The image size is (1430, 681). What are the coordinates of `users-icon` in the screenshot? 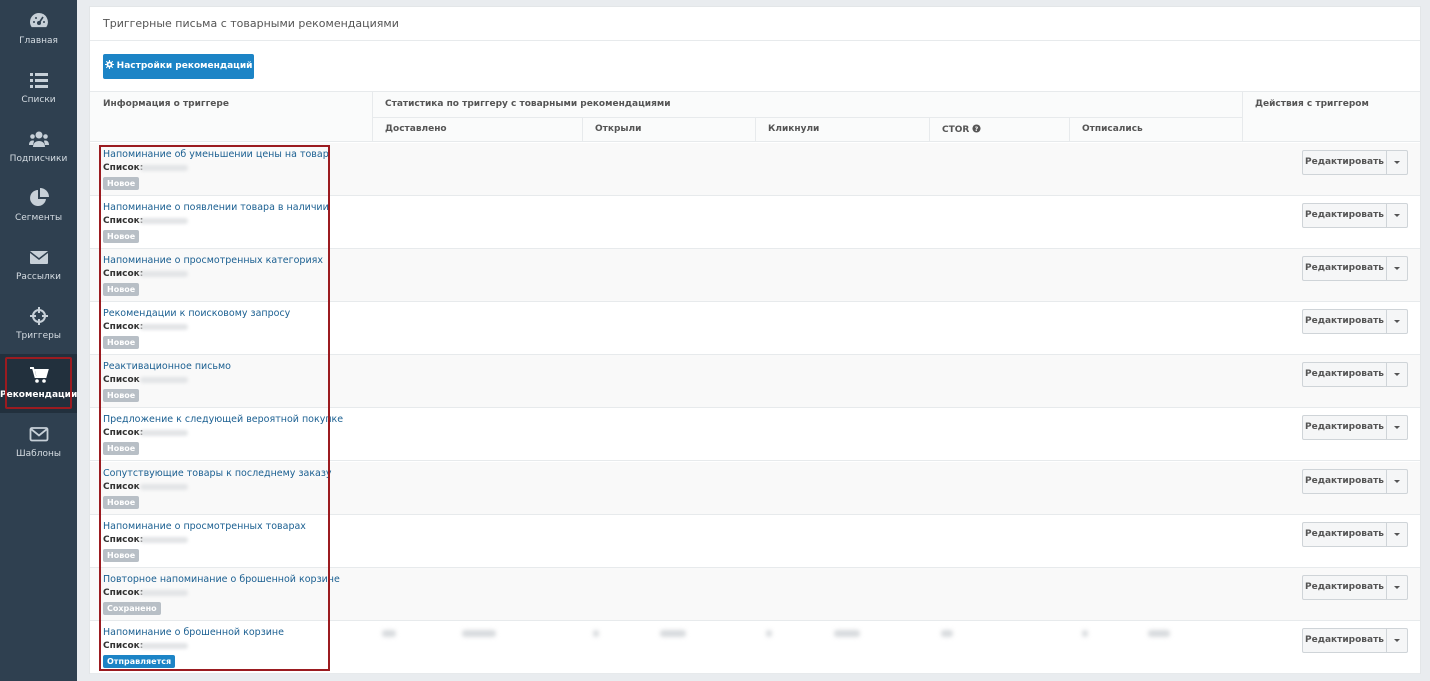 It's located at (38, 139).